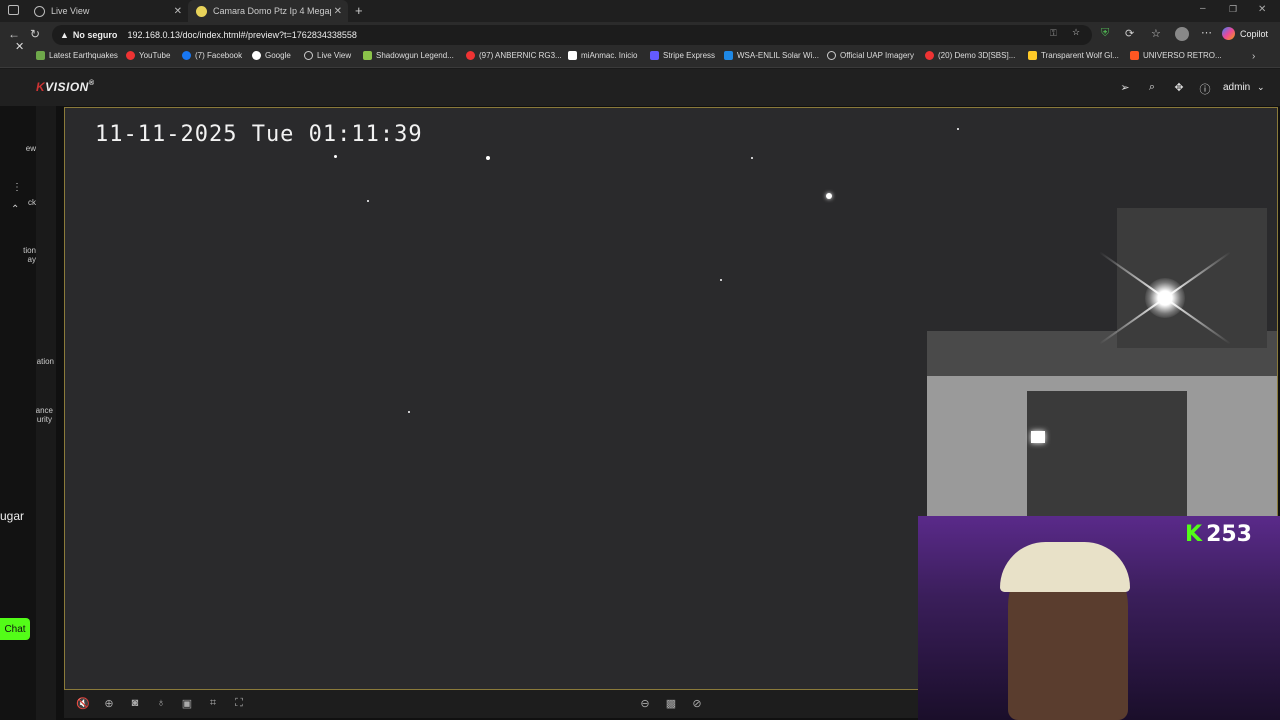 The image size is (1280, 720). Describe the element at coordinates (1156, 33) in the screenshot. I see `favorites-icon: ☆` at that location.